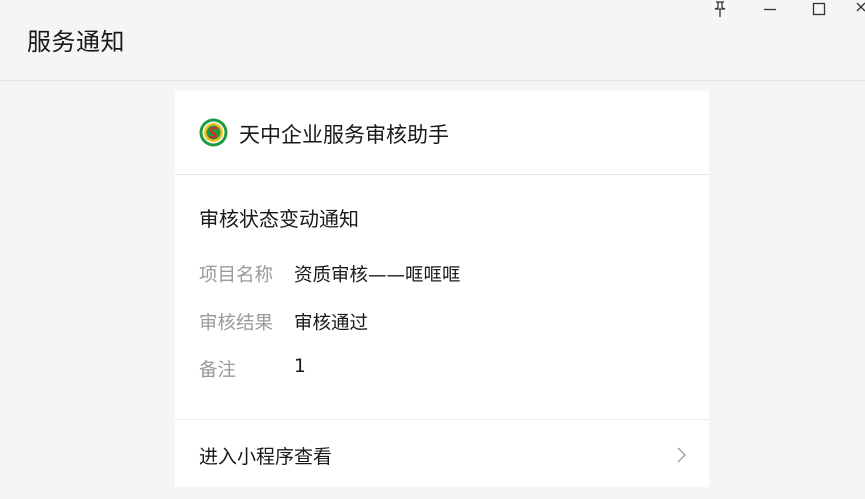  What do you see at coordinates (860, 10) in the screenshot?
I see `close-icon` at bounding box center [860, 10].